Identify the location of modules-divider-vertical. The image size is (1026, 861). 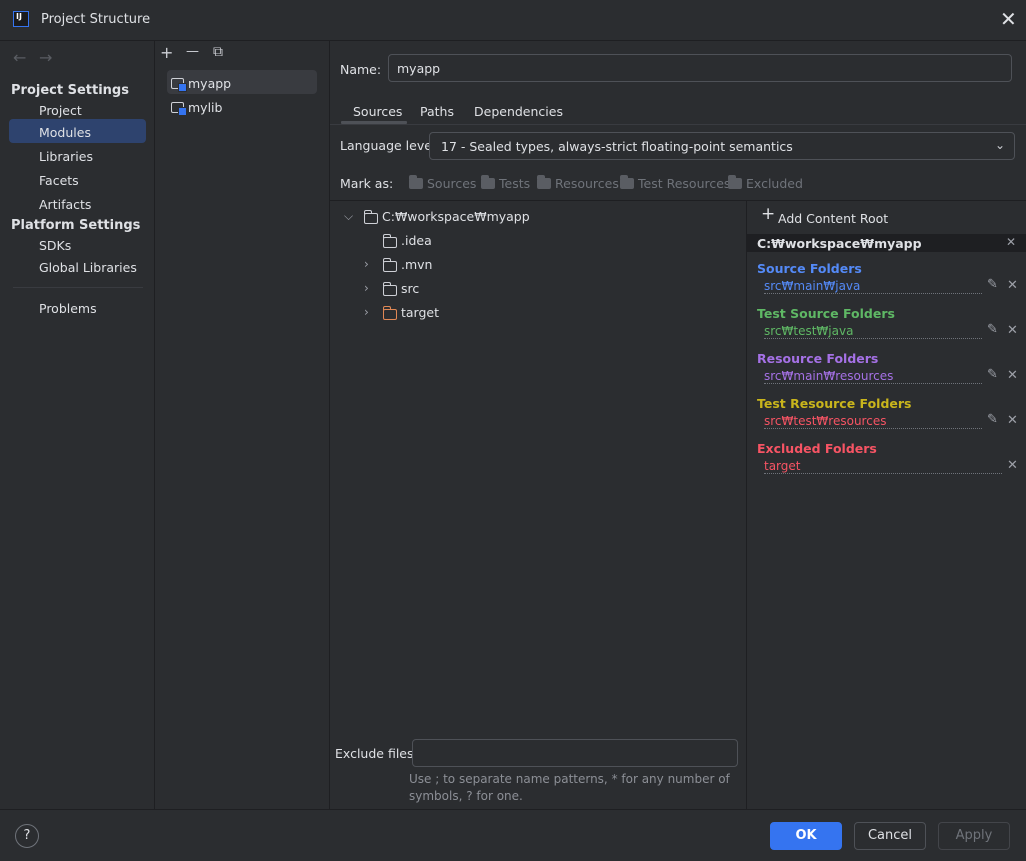
(329, 425).